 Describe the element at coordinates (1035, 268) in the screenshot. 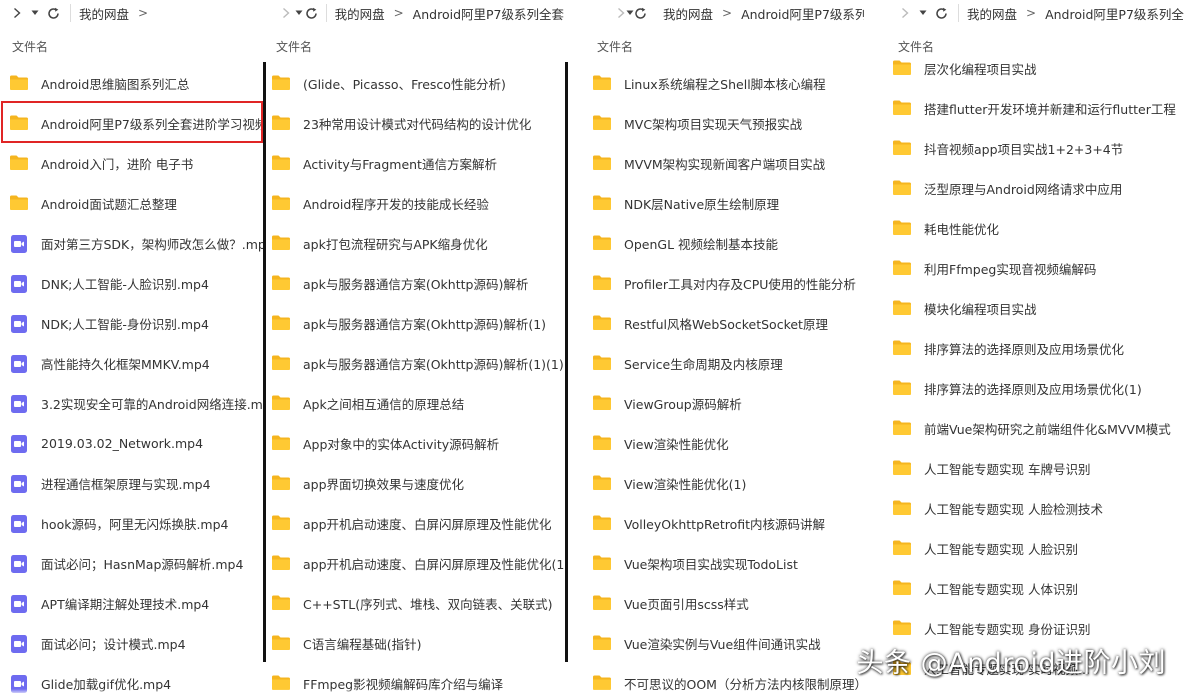

I see `folder-item: 利用Ffmpeg实现音视频编解码` at that location.